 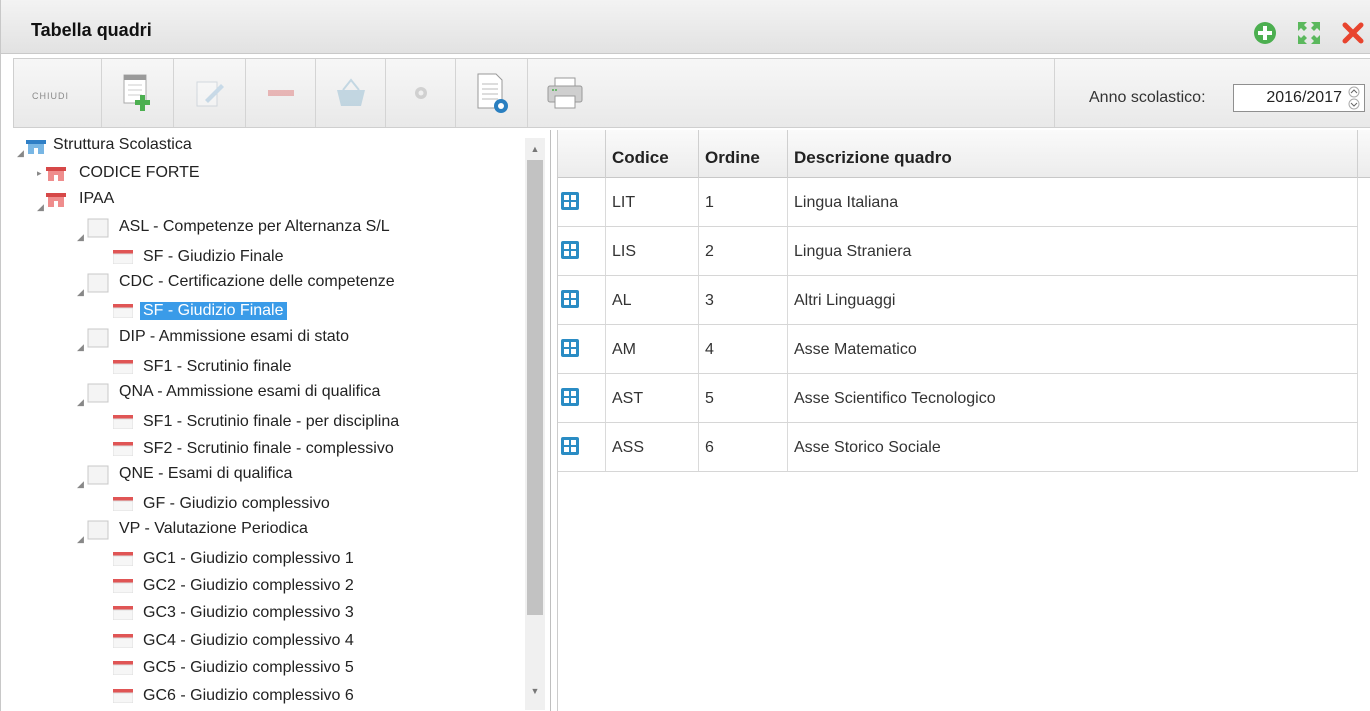 What do you see at coordinates (1309, 33) in the screenshot?
I see `maximize-icon` at bounding box center [1309, 33].